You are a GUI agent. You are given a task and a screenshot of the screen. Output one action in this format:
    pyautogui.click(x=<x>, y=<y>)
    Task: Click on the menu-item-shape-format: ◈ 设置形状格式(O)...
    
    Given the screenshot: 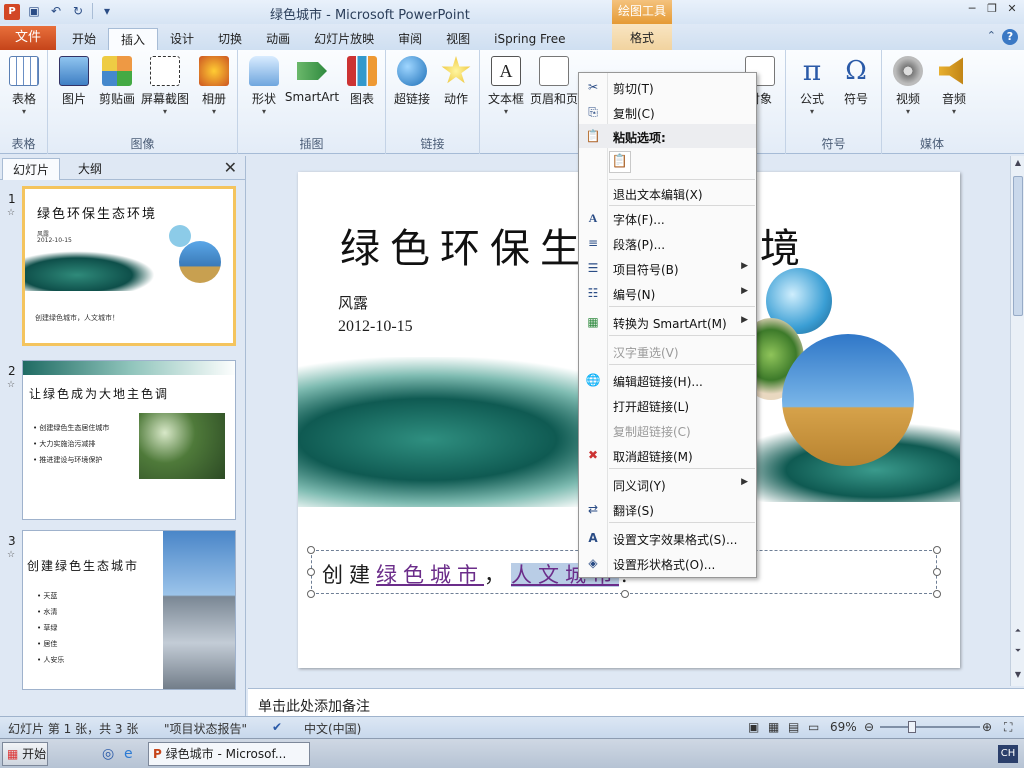 What is the action you would take?
    pyautogui.click(x=667, y=563)
    